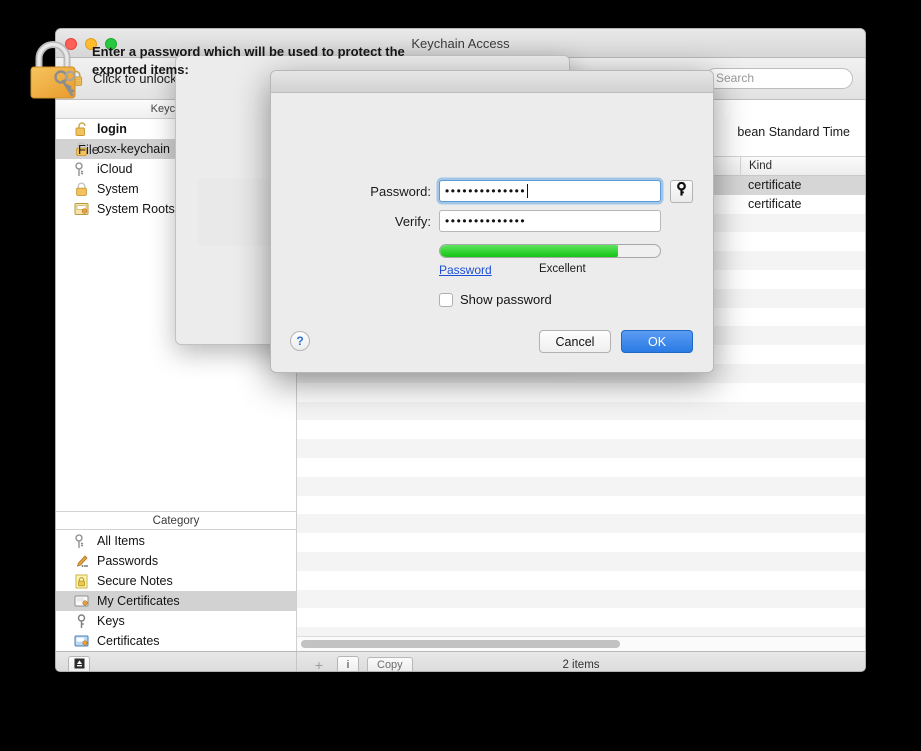  What do you see at coordinates (176, 641) in the screenshot?
I see `sidebar-item-certificates: Certificates` at bounding box center [176, 641].